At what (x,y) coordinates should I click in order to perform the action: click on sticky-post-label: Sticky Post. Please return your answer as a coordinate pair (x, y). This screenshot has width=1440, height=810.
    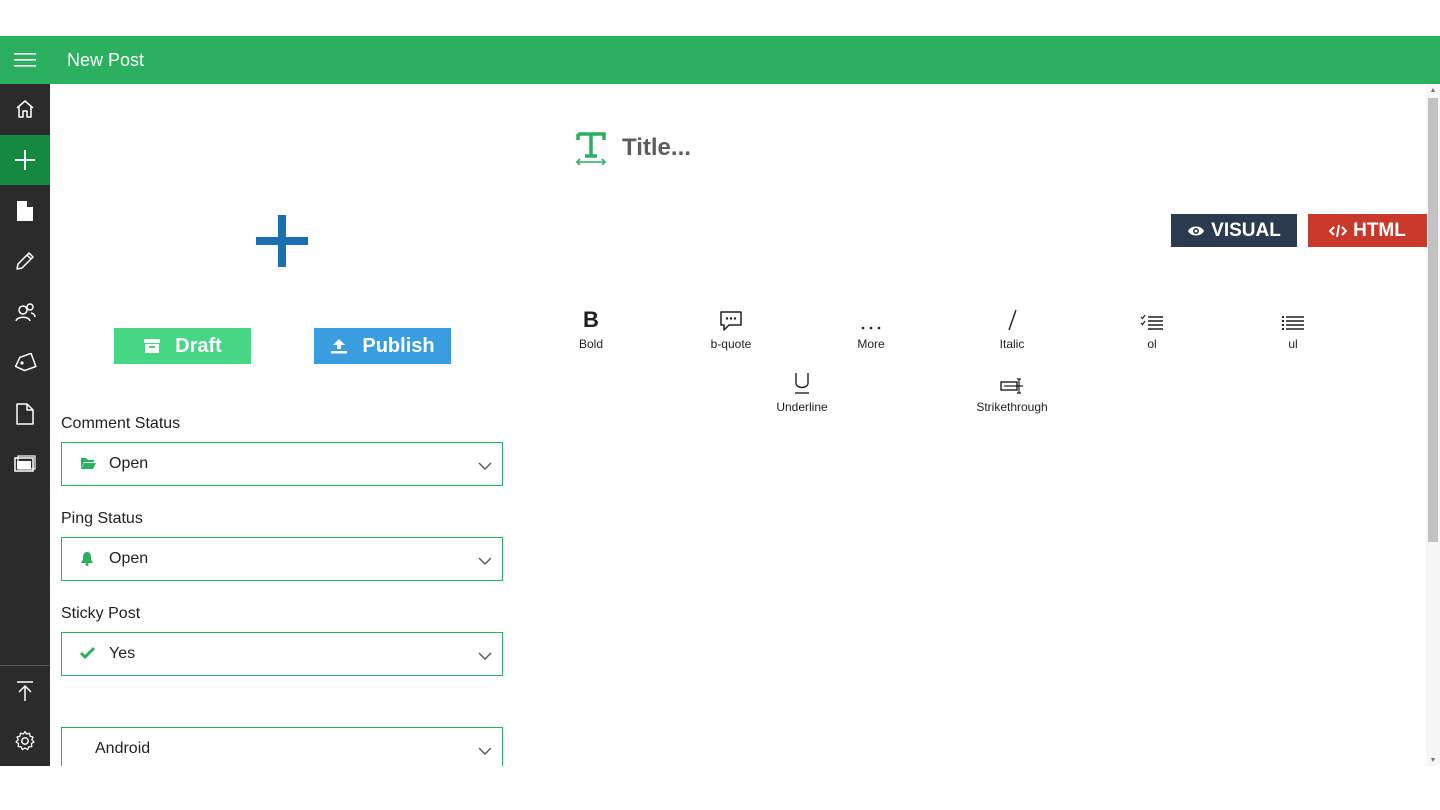
    Looking at the image, I should click on (101, 613).